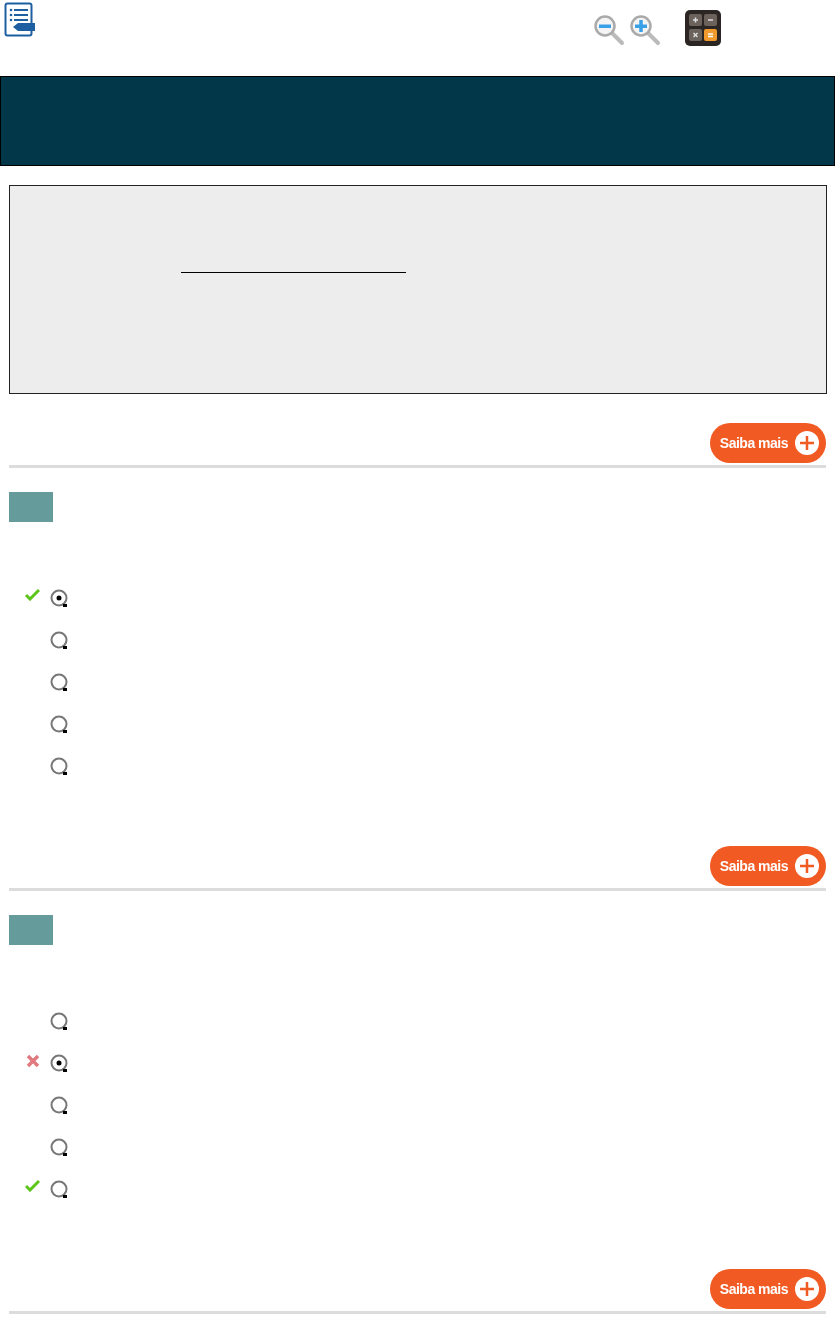 Image resolution: width=835 pixels, height=1339 pixels. I want to click on zoom-out-icon, so click(609, 30).